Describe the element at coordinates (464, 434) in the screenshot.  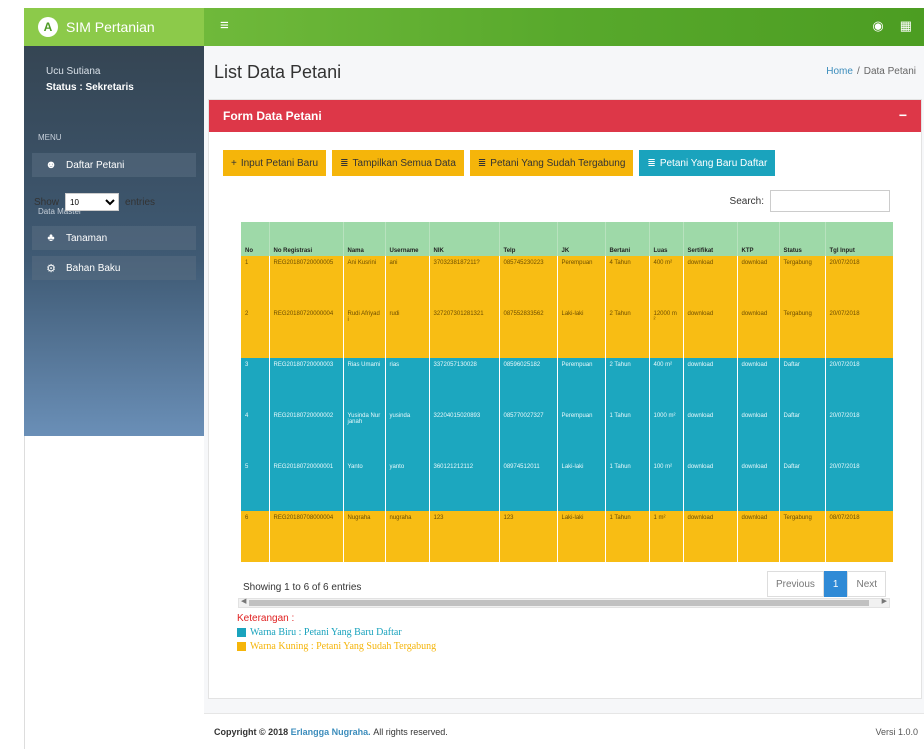
I see `table-cell: 32204015020893` at that location.